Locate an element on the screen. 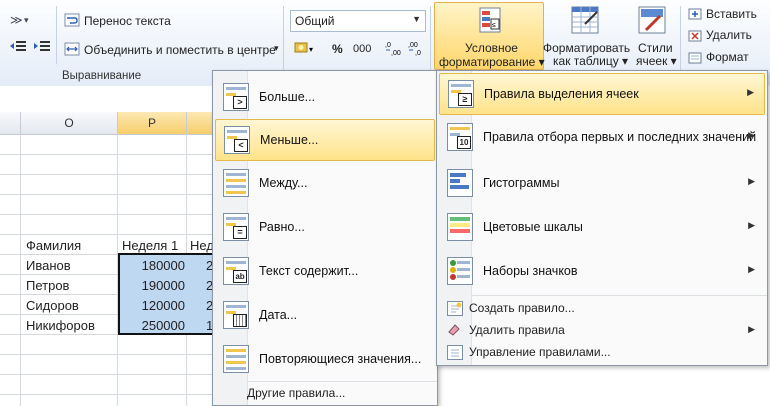 This screenshot has height=406, width=770. svg-text: ,0 is located at coordinates (418, 53).